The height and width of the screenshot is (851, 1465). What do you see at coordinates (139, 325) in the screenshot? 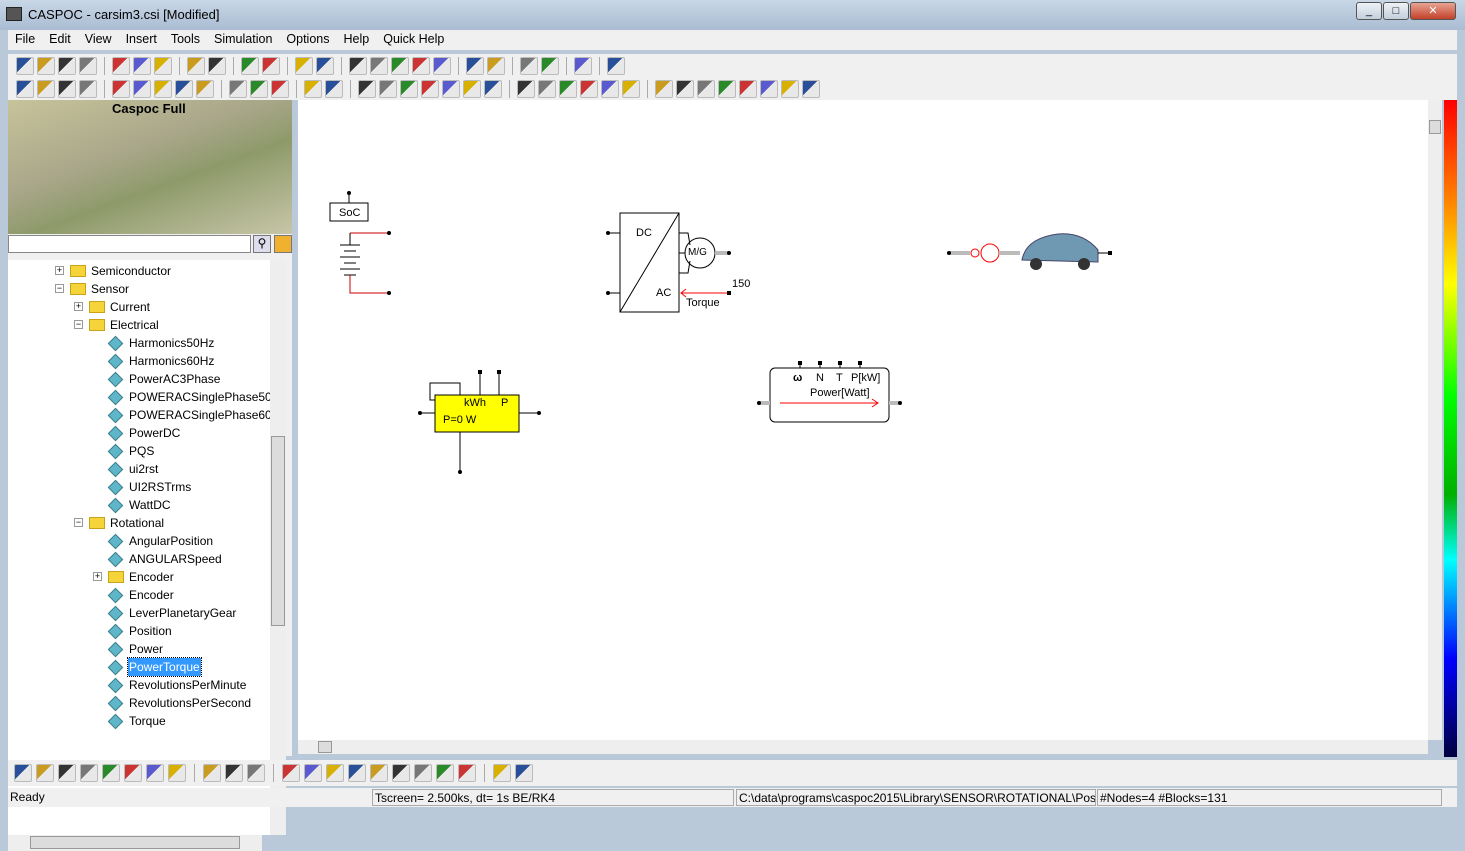
I see `tree-item: − Electrical` at bounding box center [139, 325].